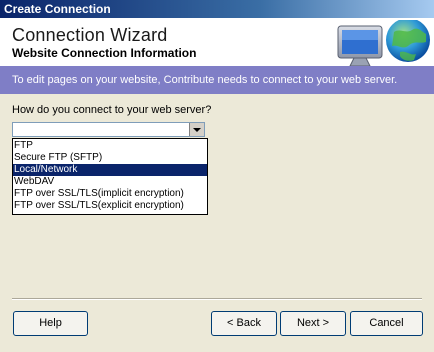  What do you see at coordinates (110, 206) in the screenshot?
I see `option-ftp-ssl-explicit: FTP over SSL/TLS(explicit encryption)` at bounding box center [110, 206].